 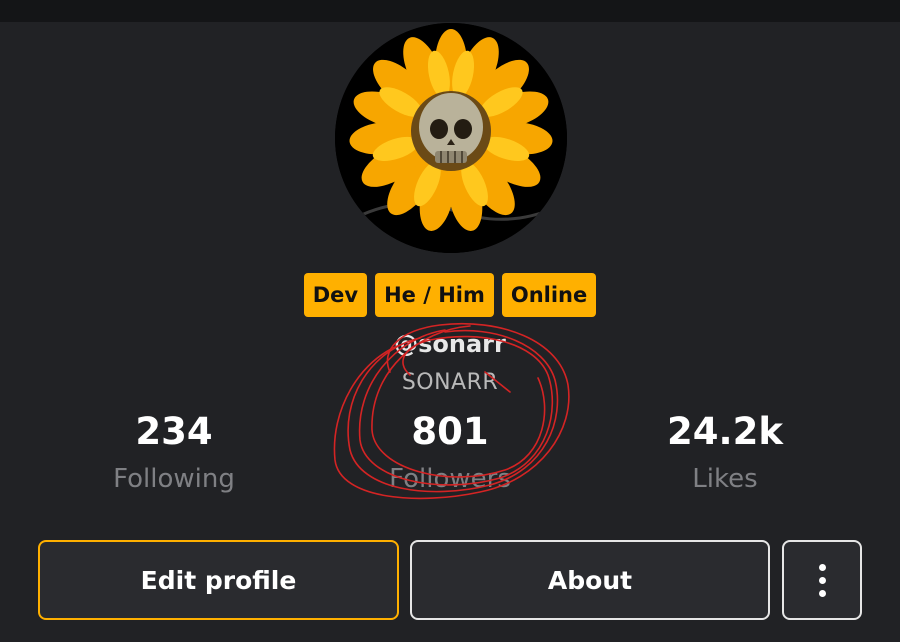 What do you see at coordinates (590, 580) in the screenshot?
I see `about-button: About` at bounding box center [590, 580].